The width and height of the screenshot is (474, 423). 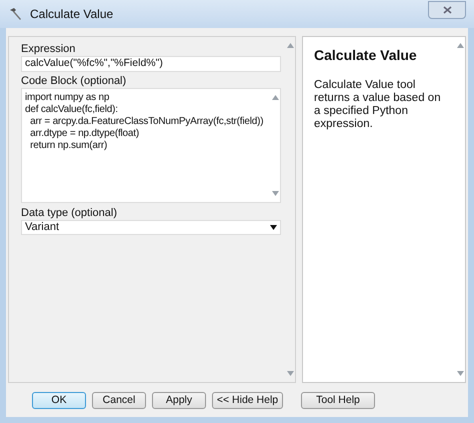 I want to click on close-icon, so click(x=447, y=10).